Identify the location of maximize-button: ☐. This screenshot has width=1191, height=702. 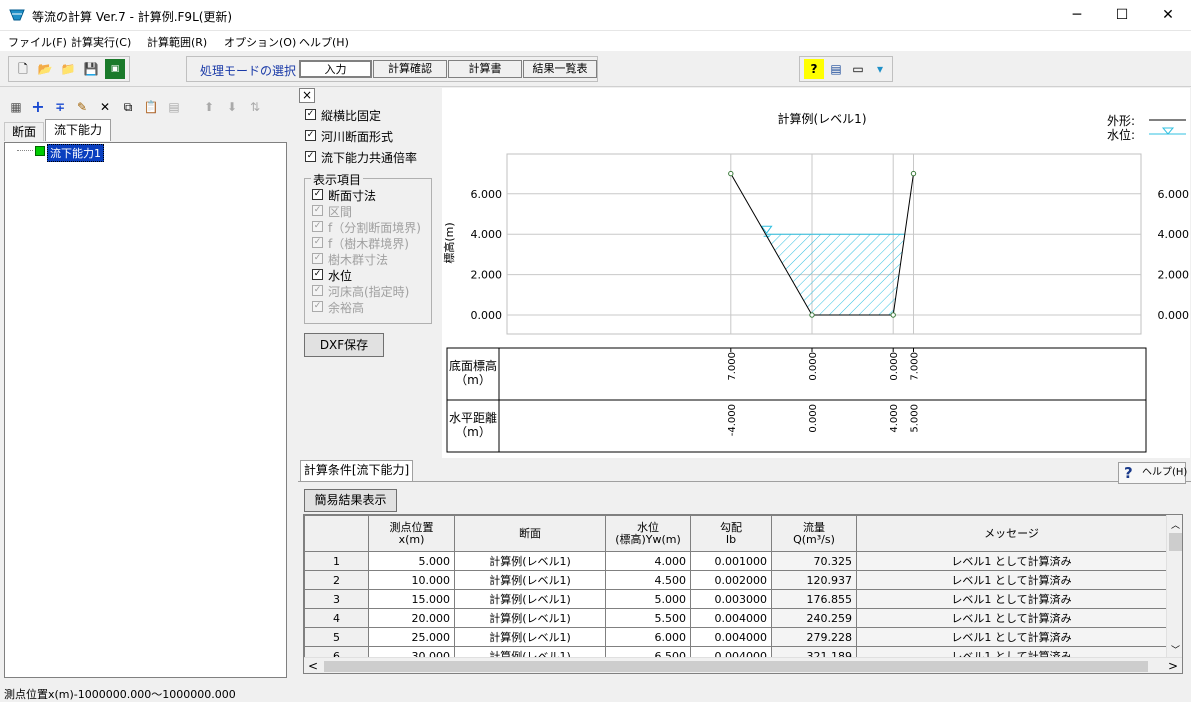
(1122, 15).